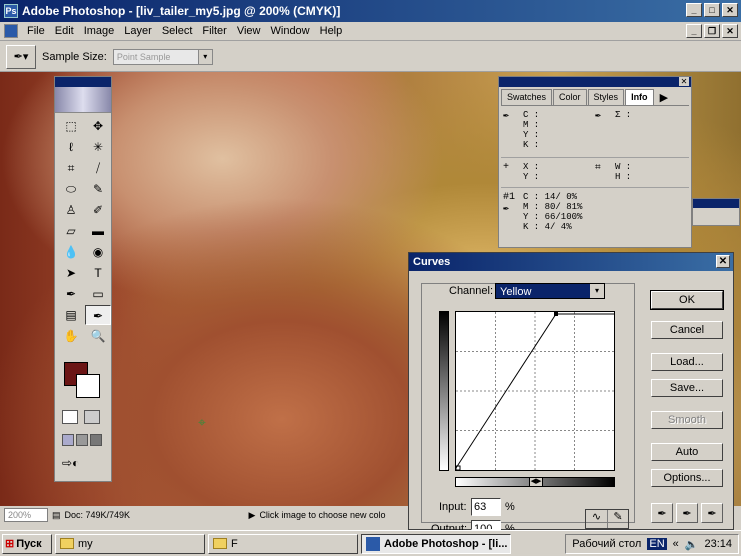 This screenshot has height=556, width=741. What do you see at coordinates (657, 544) in the screenshot?
I see `language-indicator: EN` at bounding box center [657, 544].